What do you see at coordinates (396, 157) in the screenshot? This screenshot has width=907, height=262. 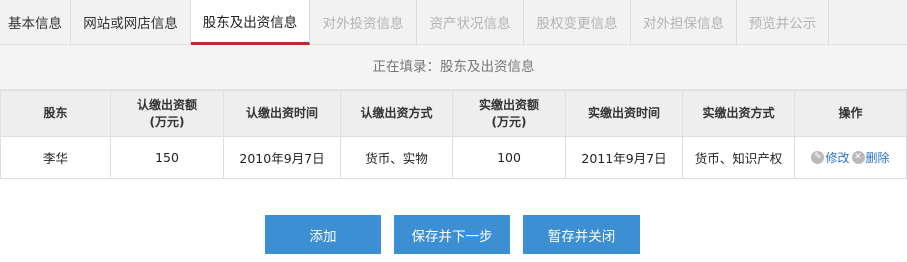 I see `cell-subscribed-method: 货币、实物` at bounding box center [396, 157].